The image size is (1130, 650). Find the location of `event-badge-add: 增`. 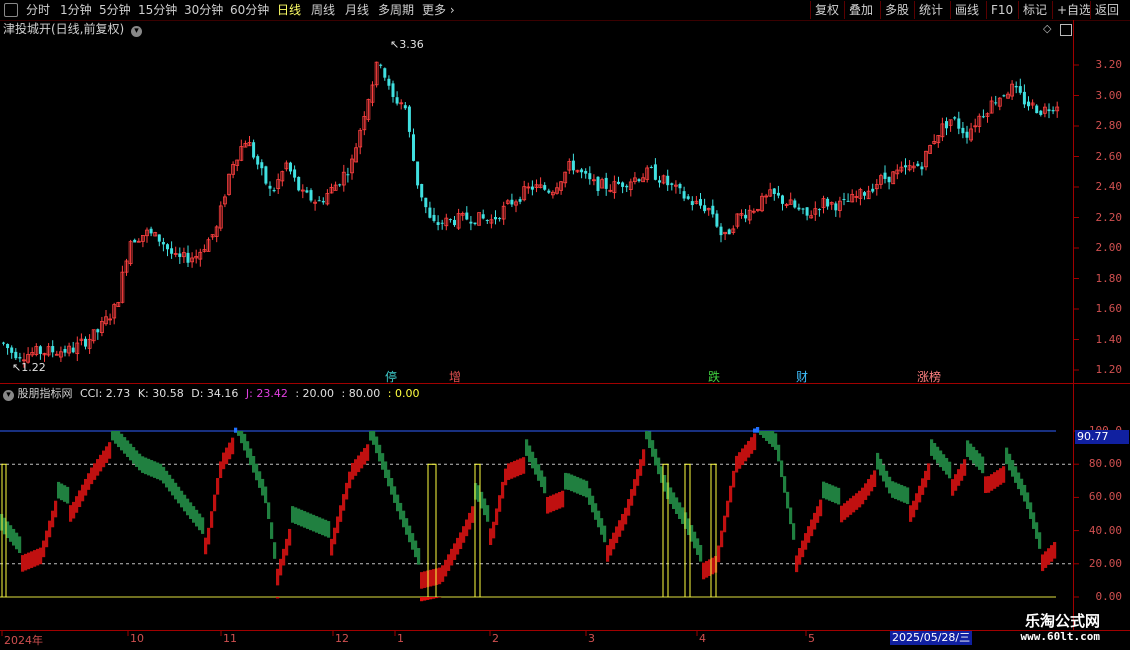

event-badge-add: 增 is located at coordinates (455, 377).